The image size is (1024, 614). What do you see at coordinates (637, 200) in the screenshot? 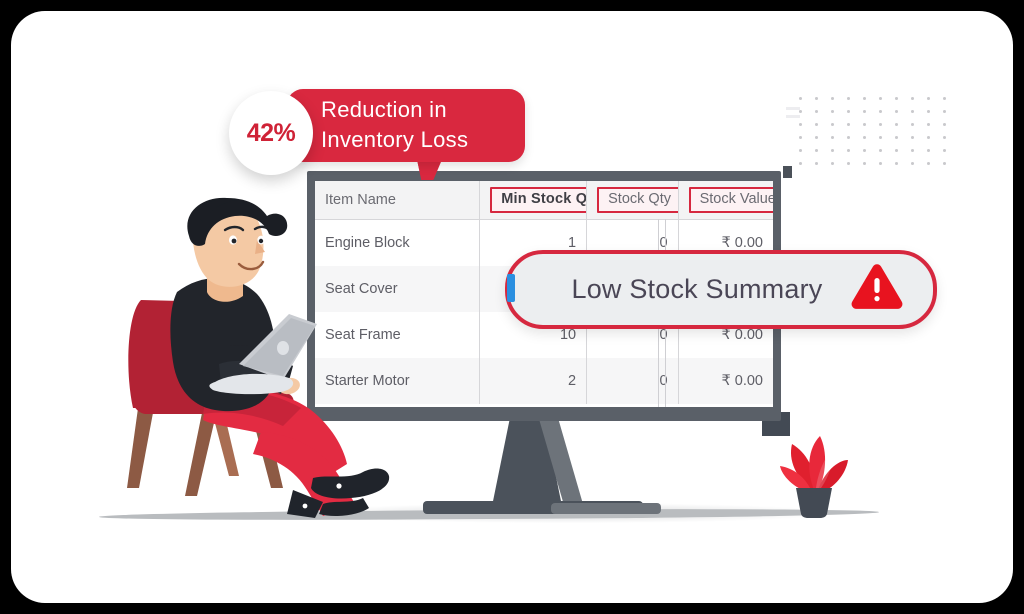
I see `column-header-label: Stock Qty` at bounding box center [637, 200].